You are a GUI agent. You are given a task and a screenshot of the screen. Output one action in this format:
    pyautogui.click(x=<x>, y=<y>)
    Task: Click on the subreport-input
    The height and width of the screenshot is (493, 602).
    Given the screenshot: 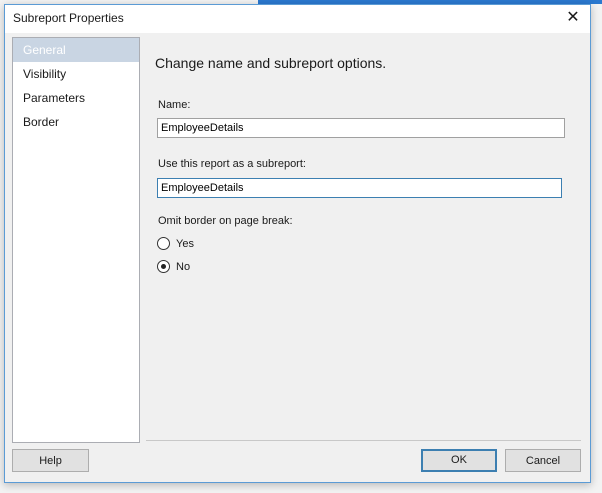 What is the action you would take?
    pyautogui.click(x=359, y=188)
    